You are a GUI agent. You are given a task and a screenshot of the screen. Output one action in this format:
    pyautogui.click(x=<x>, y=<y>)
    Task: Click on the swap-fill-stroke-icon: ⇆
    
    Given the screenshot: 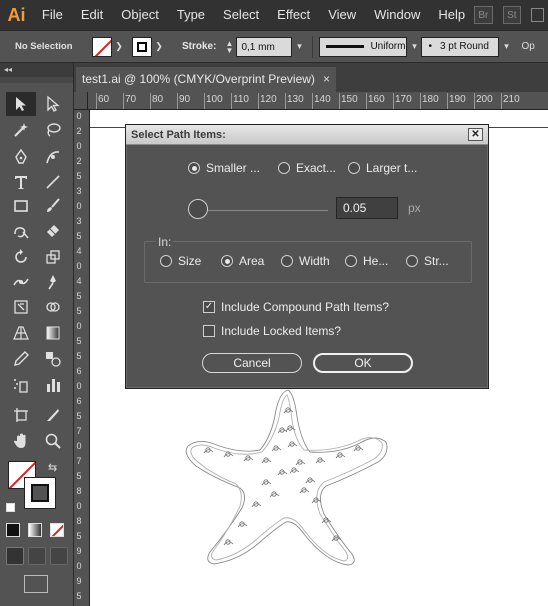 What is the action you would take?
    pyautogui.click(x=52, y=467)
    